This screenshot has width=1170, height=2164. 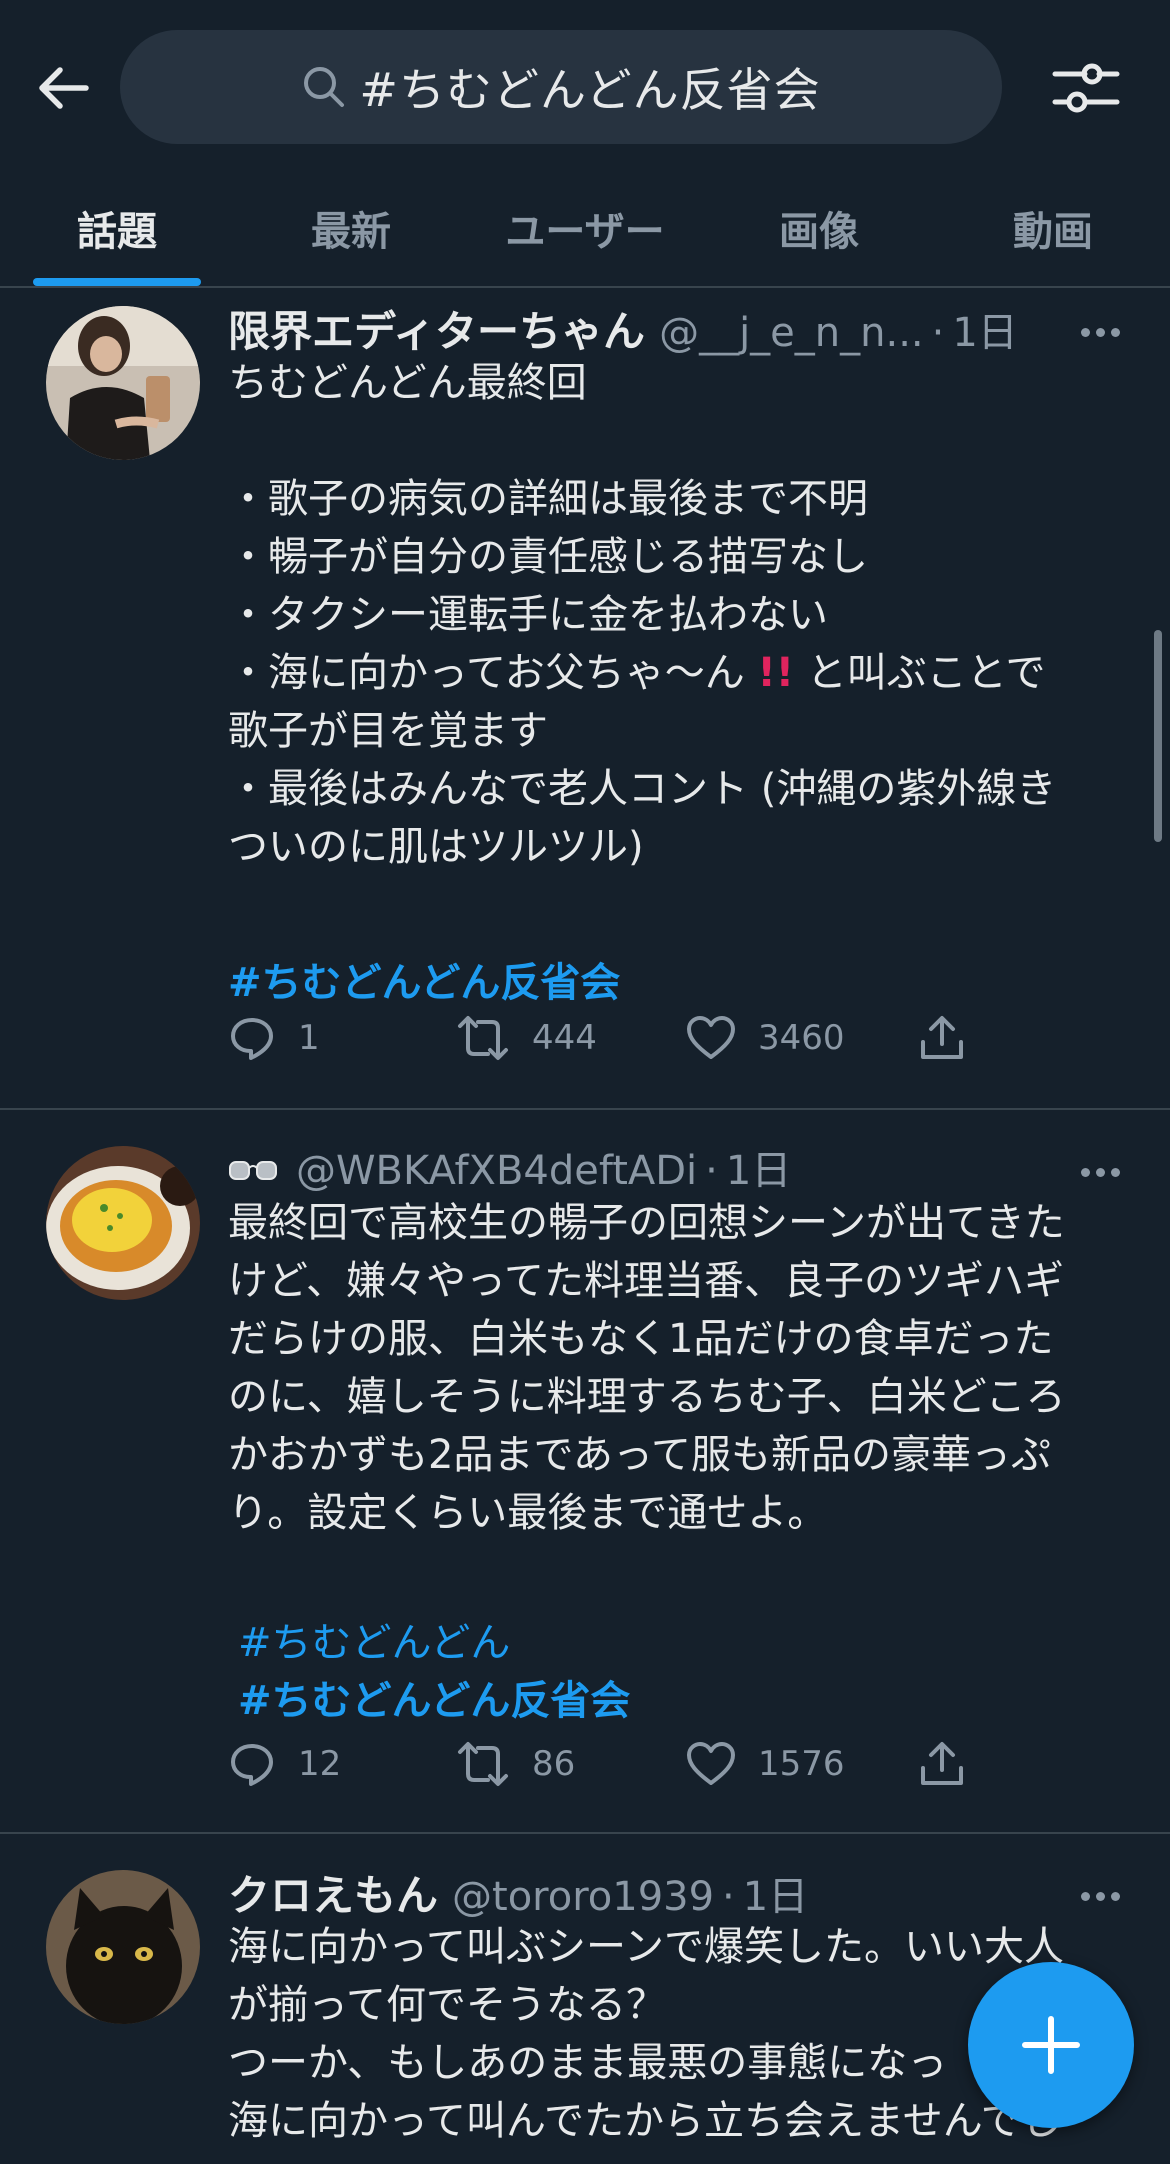 I want to click on search-icon, so click(x=324, y=87).